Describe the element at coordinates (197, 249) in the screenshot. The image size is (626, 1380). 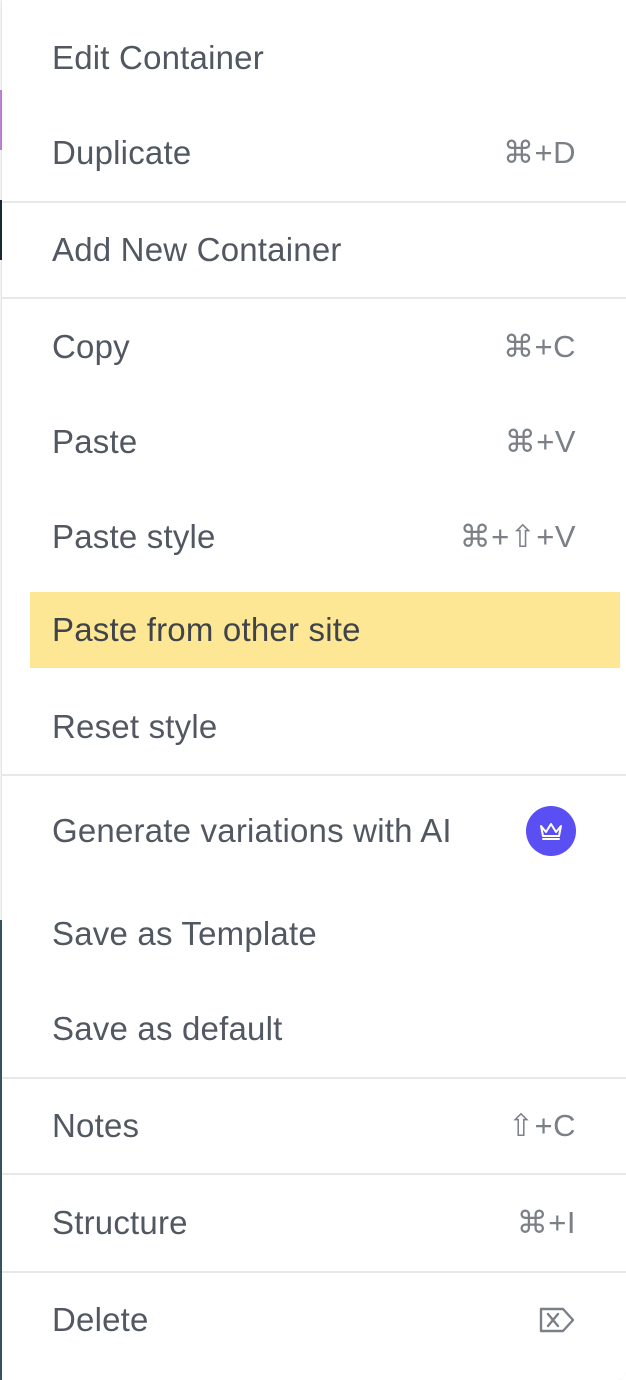
I see `menu-item-label: Add New Container` at that location.